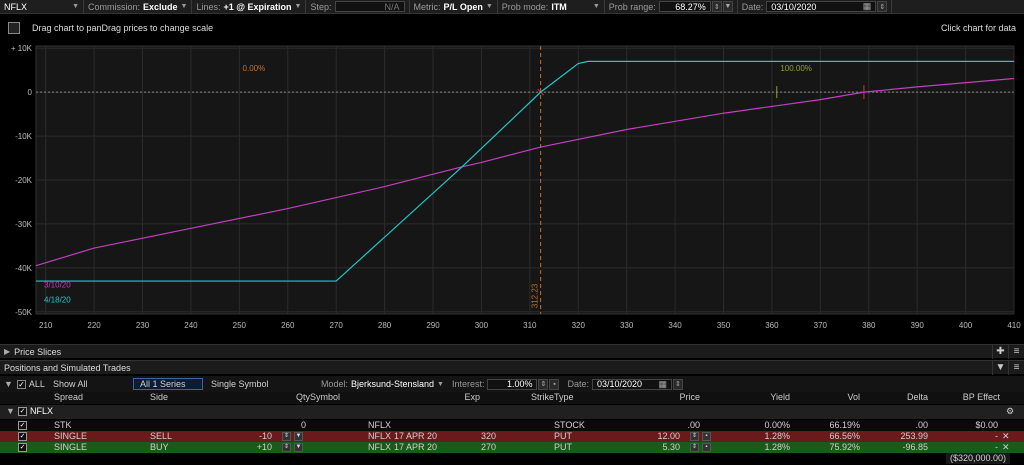  What do you see at coordinates (908, 397) in the screenshot?
I see `col-delta: Delta` at bounding box center [908, 397].